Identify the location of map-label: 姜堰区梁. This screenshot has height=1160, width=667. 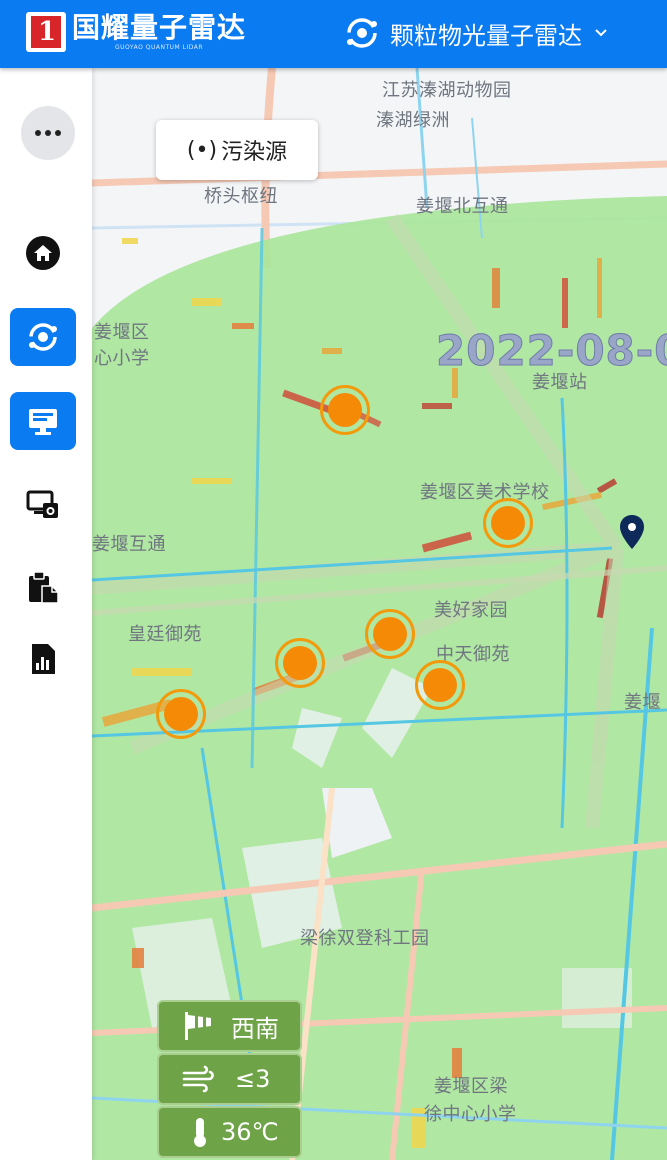
(471, 1086).